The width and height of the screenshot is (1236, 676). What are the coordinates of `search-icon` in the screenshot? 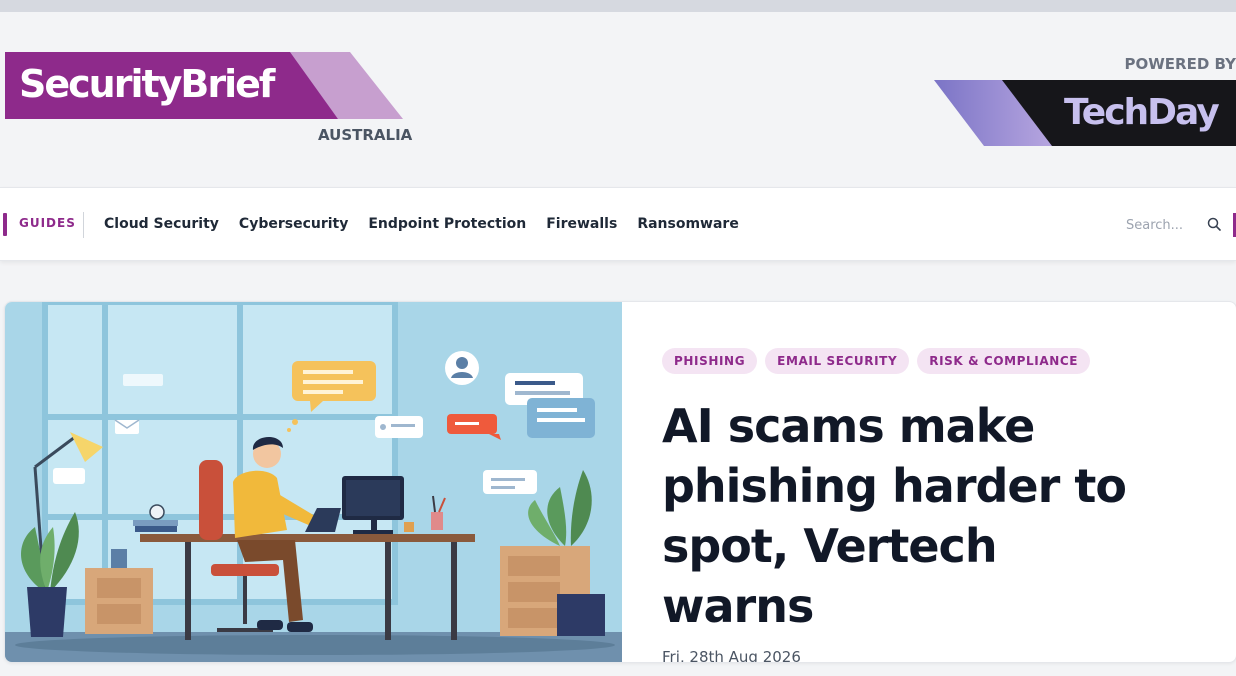 It's located at (1214, 224).